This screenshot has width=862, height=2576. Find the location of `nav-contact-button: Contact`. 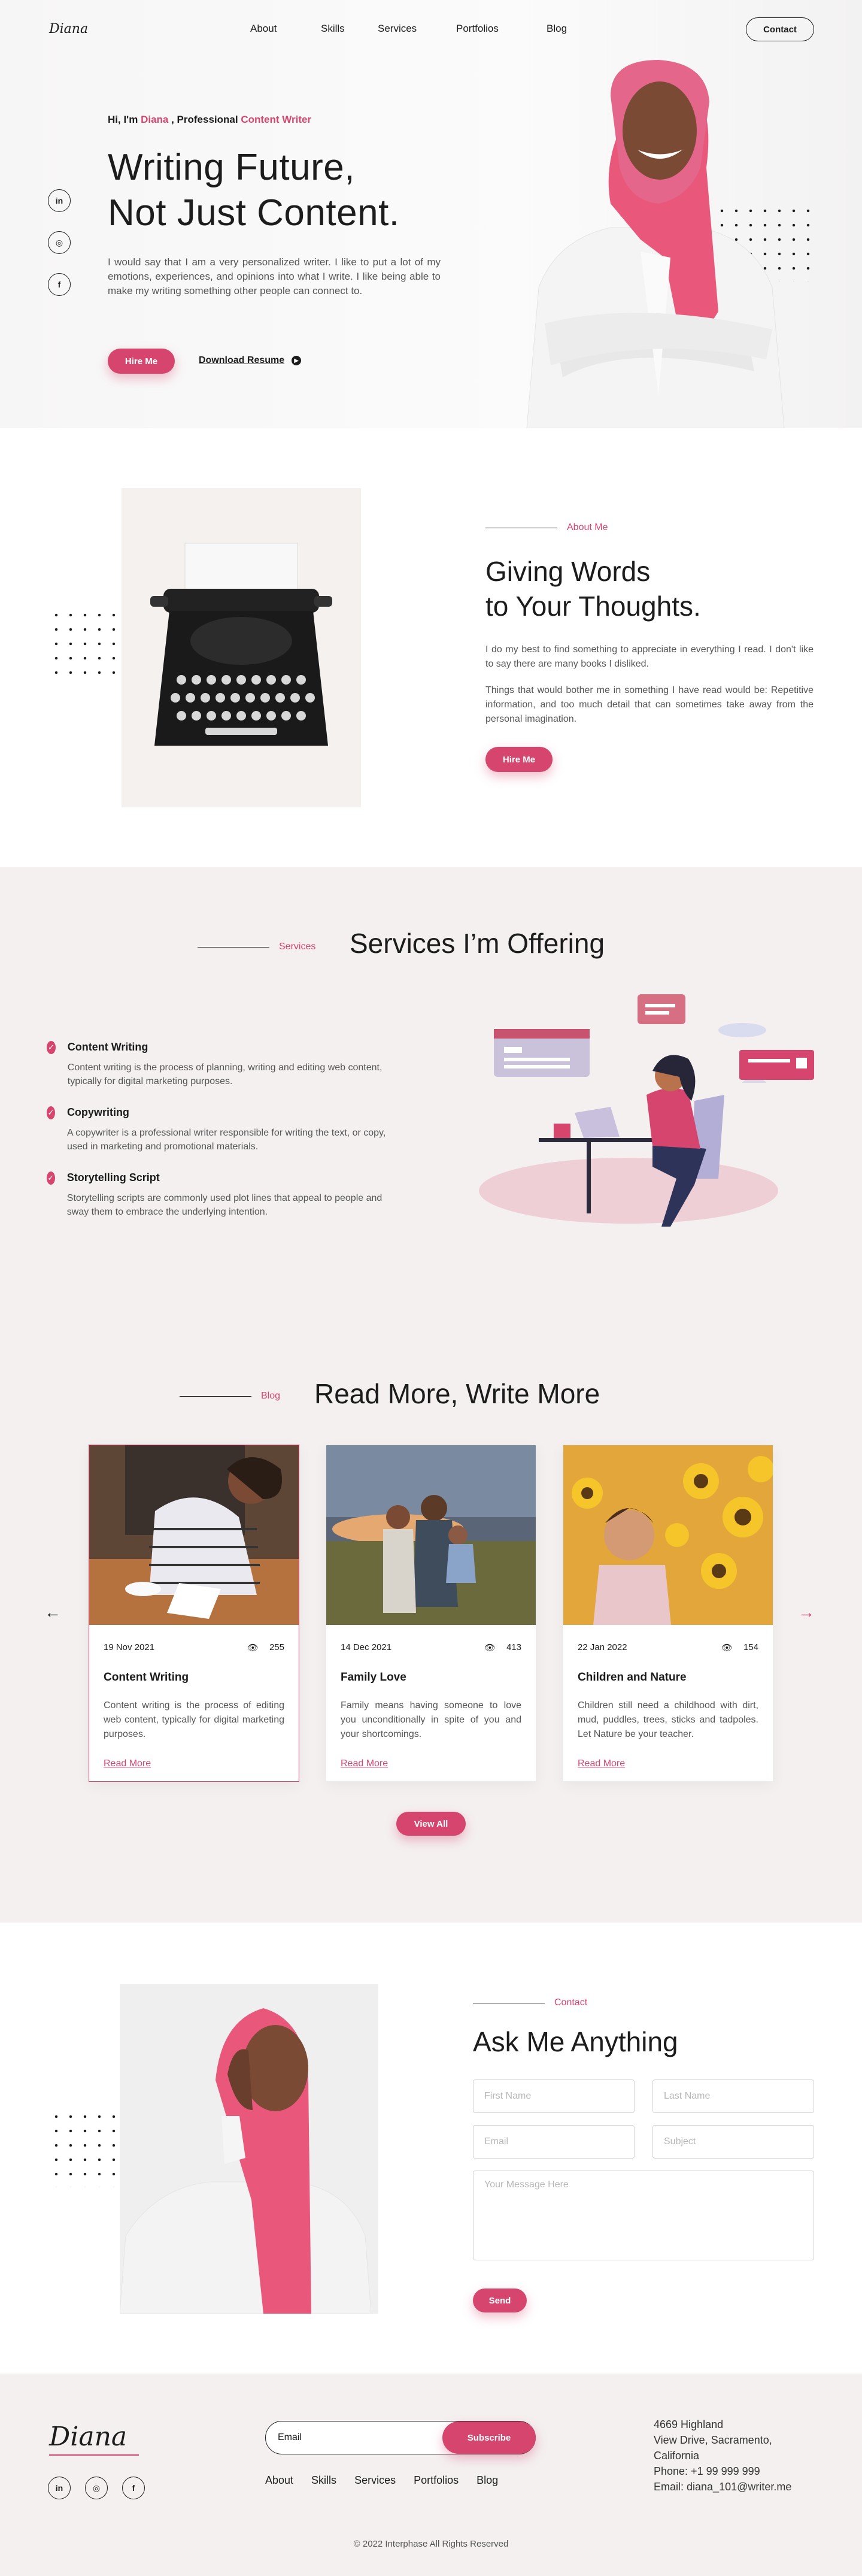

nav-contact-button: Contact is located at coordinates (780, 29).